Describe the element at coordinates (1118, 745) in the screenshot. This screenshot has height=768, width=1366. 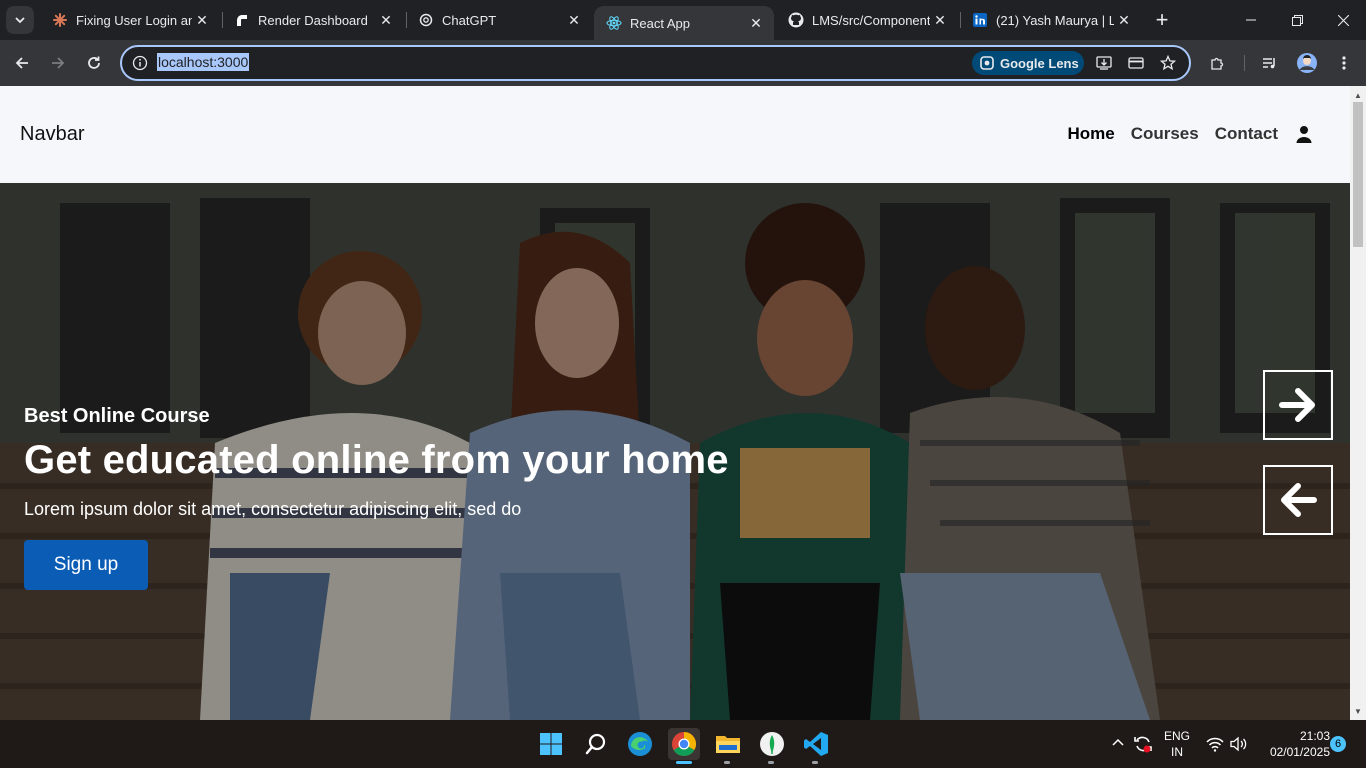
I see `tray-chevron-up-icon` at that location.